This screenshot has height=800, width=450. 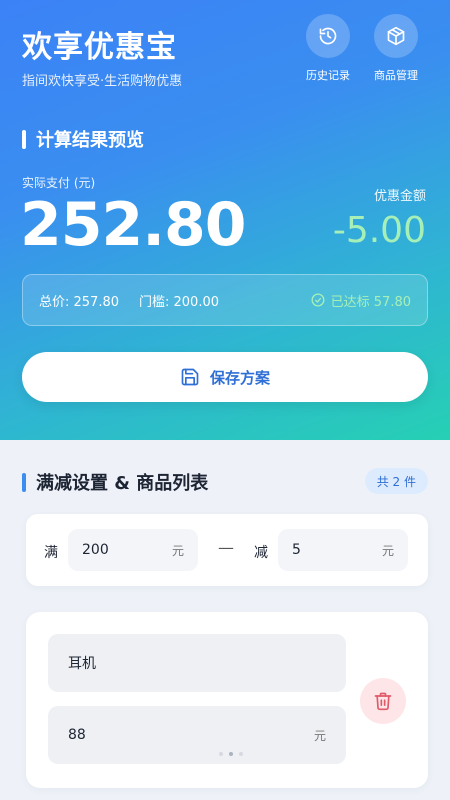 What do you see at coordinates (379, 230) in the screenshot?
I see `discount-value: -5.00` at bounding box center [379, 230].